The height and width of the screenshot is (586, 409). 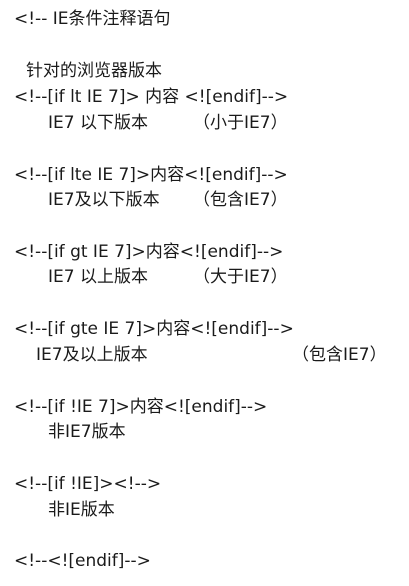 What do you see at coordinates (149, 252) in the screenshot?
I see `code-line-gt-ie7: <!--[if gt IE 7]>内容<![endif]-->` at bounding box center [149, 252].